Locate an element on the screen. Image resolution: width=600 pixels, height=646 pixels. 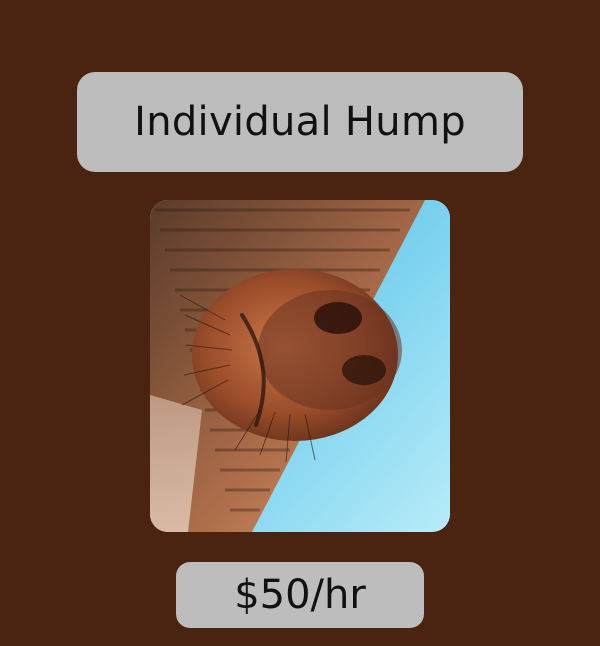
price-pill: $50/hr is located at coordinates (300, 595).